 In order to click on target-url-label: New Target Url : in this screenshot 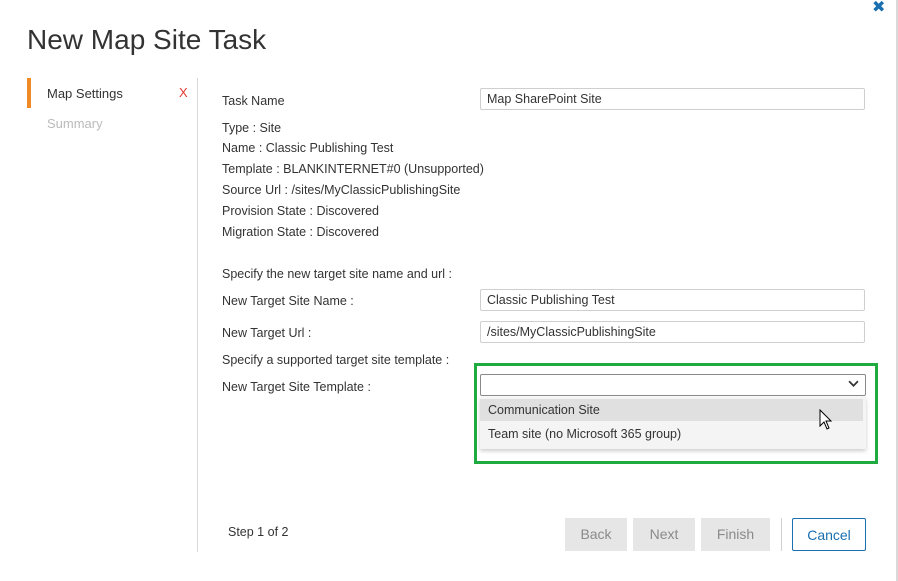, I will do `click(267, 333)`.